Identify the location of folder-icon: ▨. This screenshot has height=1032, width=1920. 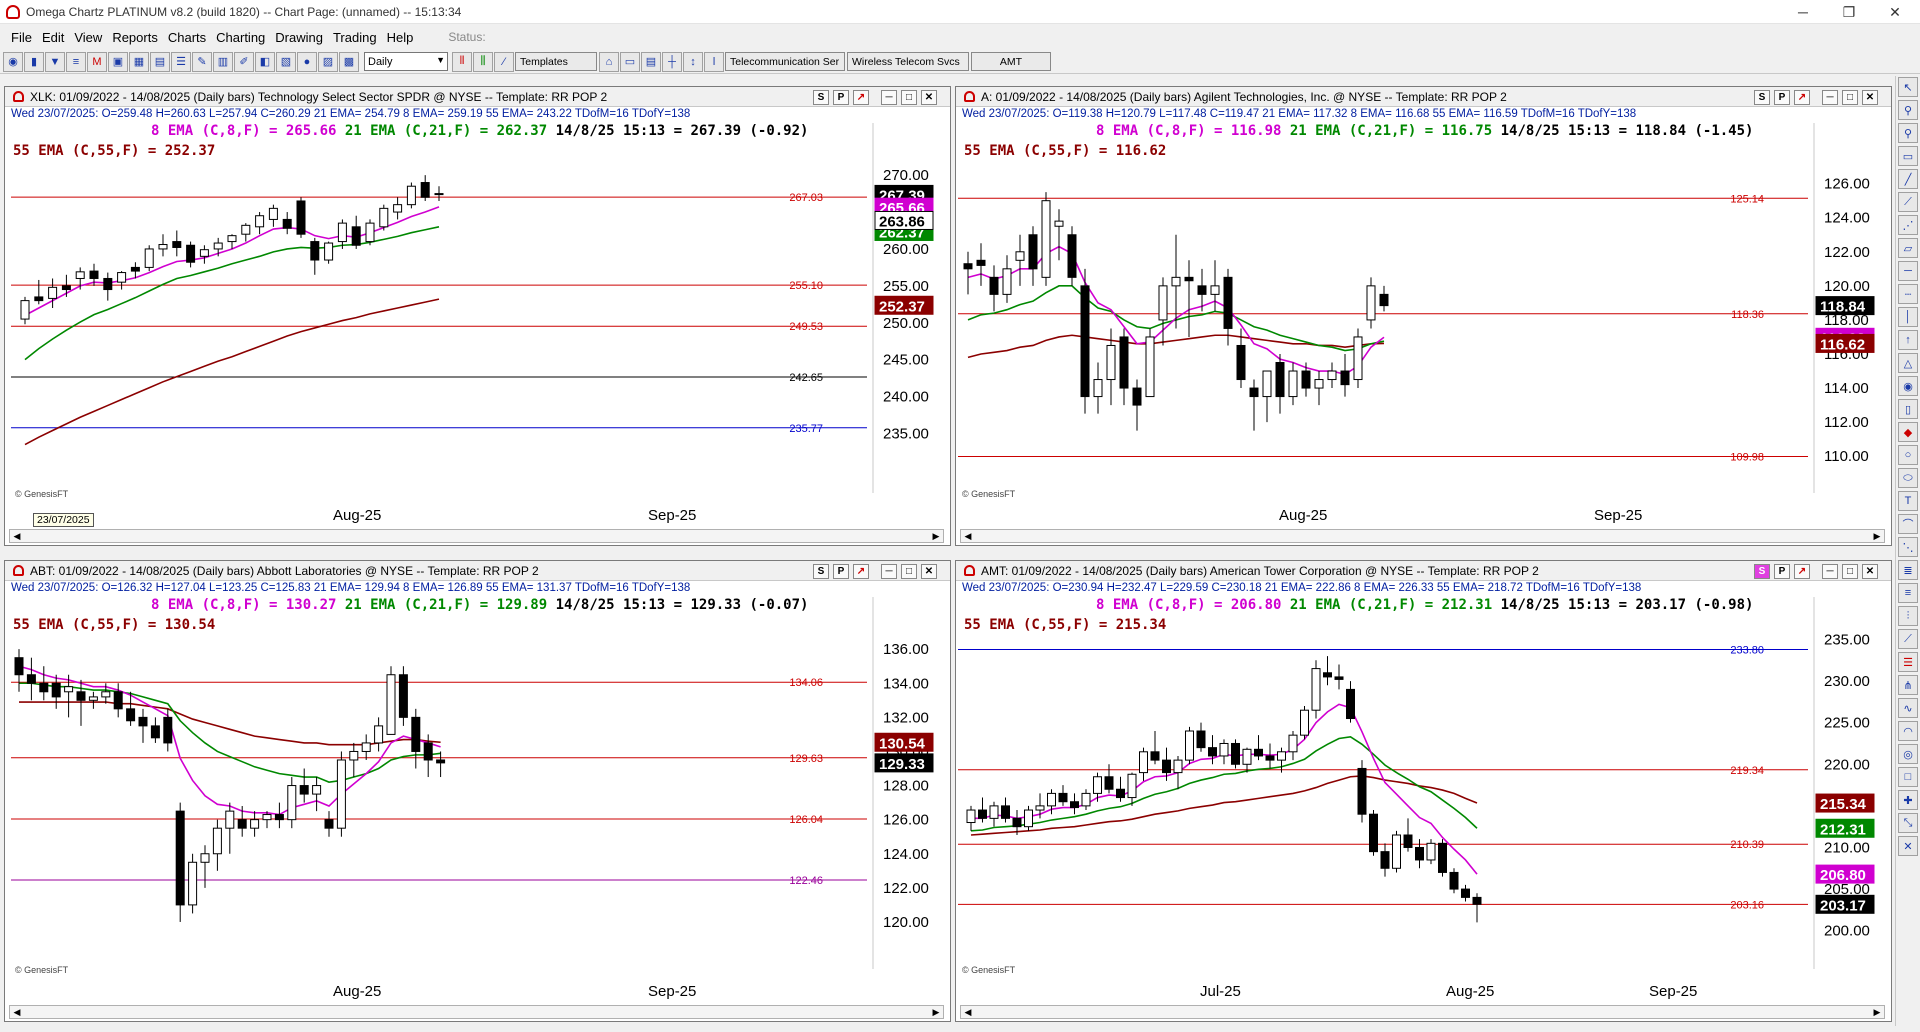
(328, 61).